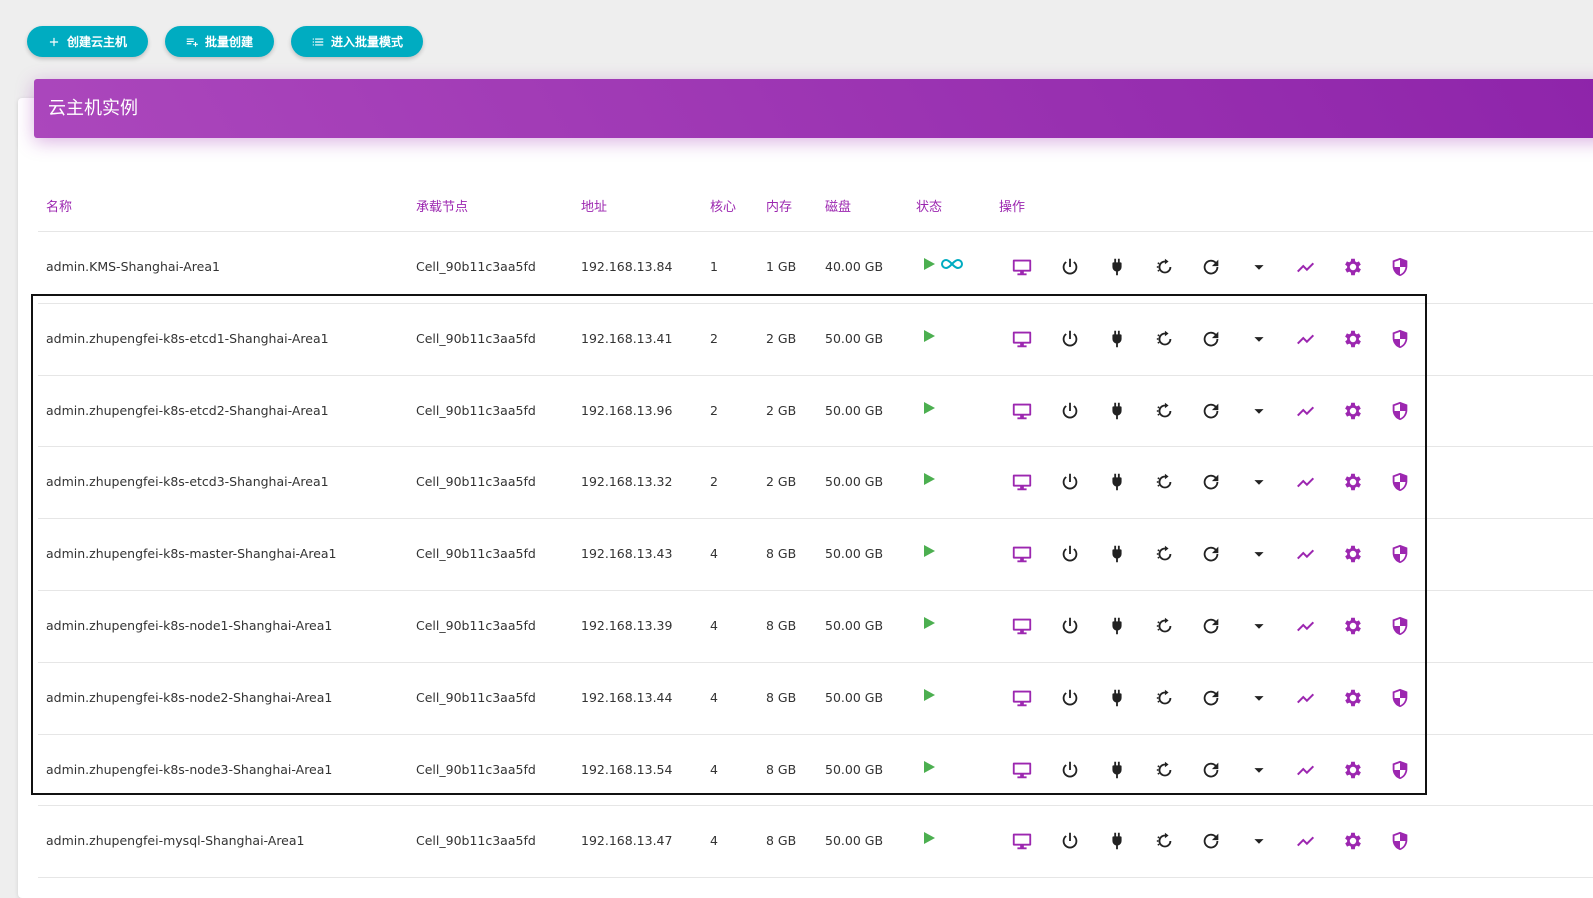  Describe the element at coordinates (779, 207) in the screenshot. I see `column-header: 内存` at that location.